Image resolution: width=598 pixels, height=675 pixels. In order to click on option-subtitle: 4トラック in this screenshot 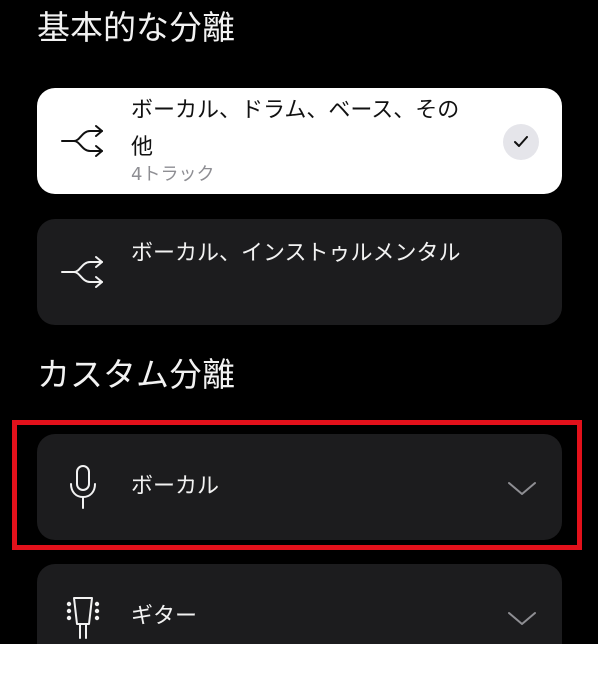, I will do `click(173, 174)`.